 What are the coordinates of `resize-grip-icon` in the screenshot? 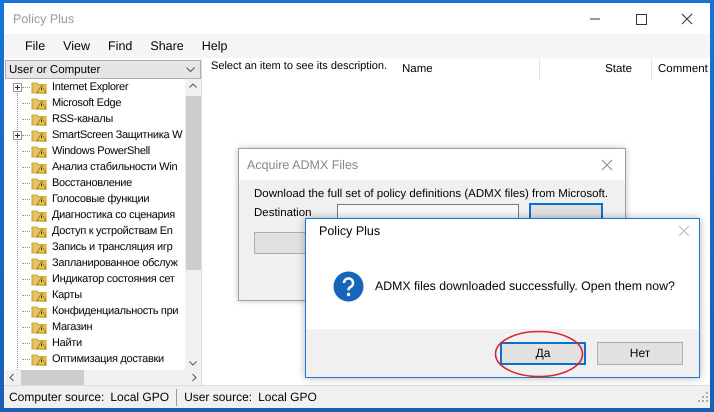 It's located at (703, 397).